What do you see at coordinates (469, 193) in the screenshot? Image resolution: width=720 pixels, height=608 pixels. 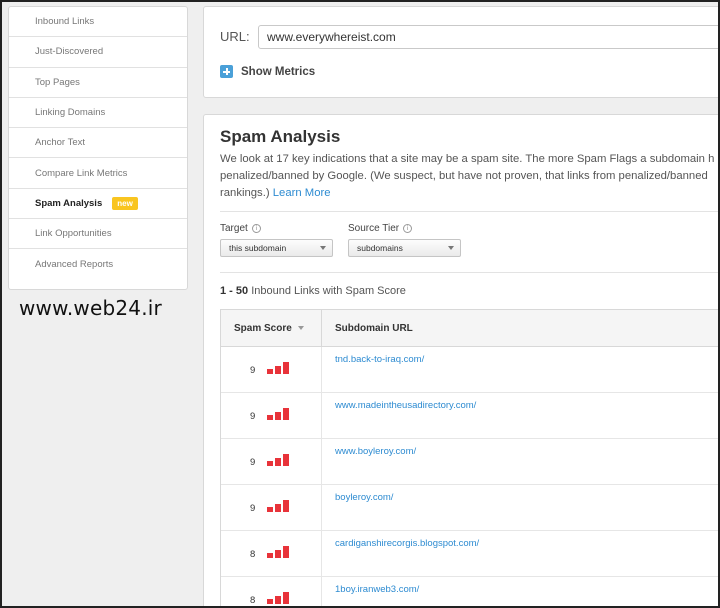 I see `description-line: rankings.) Learn More` at bounding box center [469, 193].